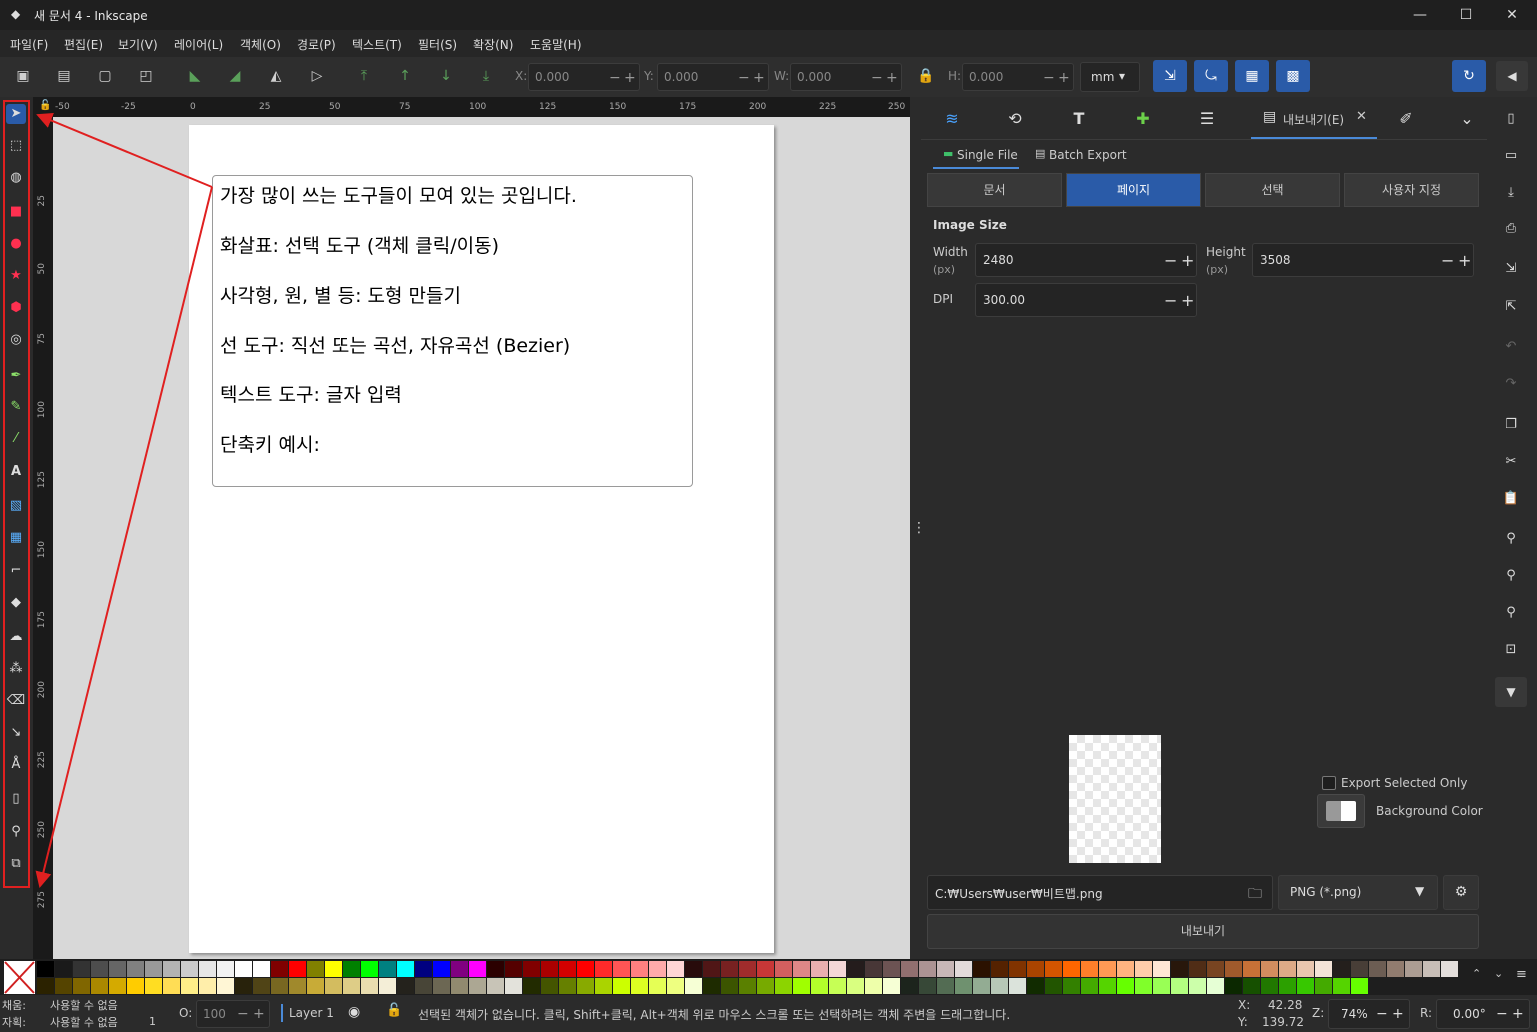 This screenshot has width=1537, height=1032. Describe the element at coordinates (1511, 541) in the screenshot. I see `zoom-selection-icon: ⚲` at that location.